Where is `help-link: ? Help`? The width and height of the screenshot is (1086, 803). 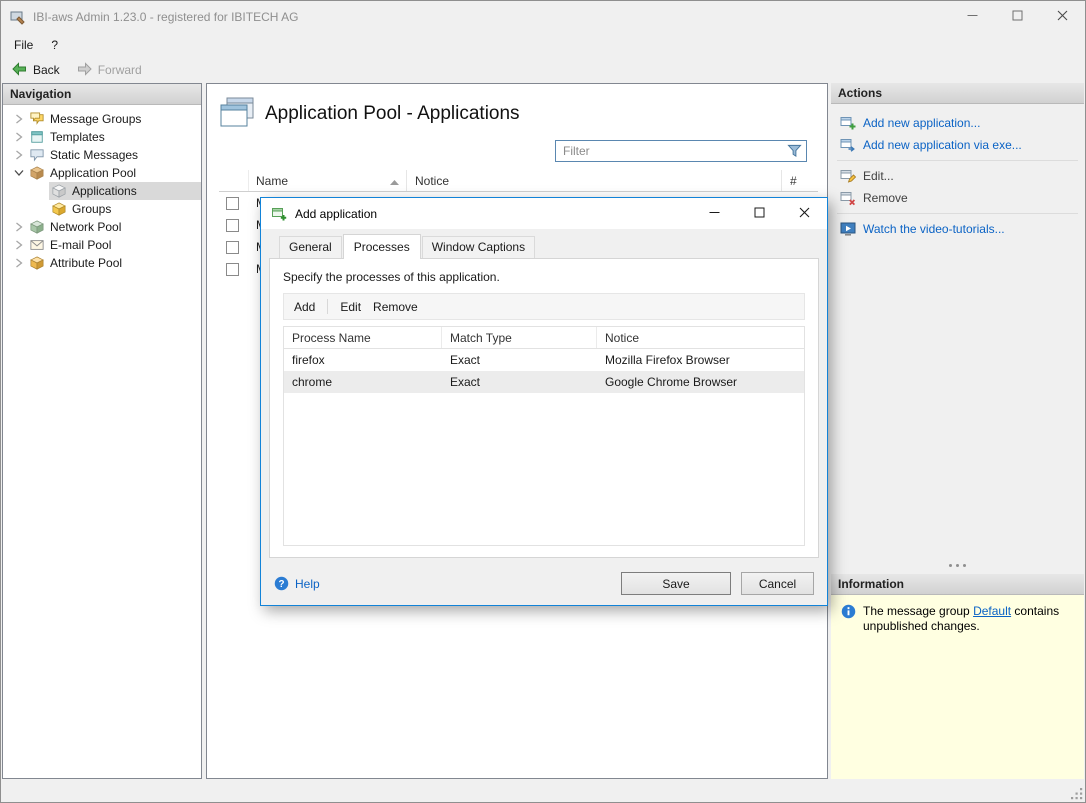 help-link: ? Help is located at coordinates (297, 583).